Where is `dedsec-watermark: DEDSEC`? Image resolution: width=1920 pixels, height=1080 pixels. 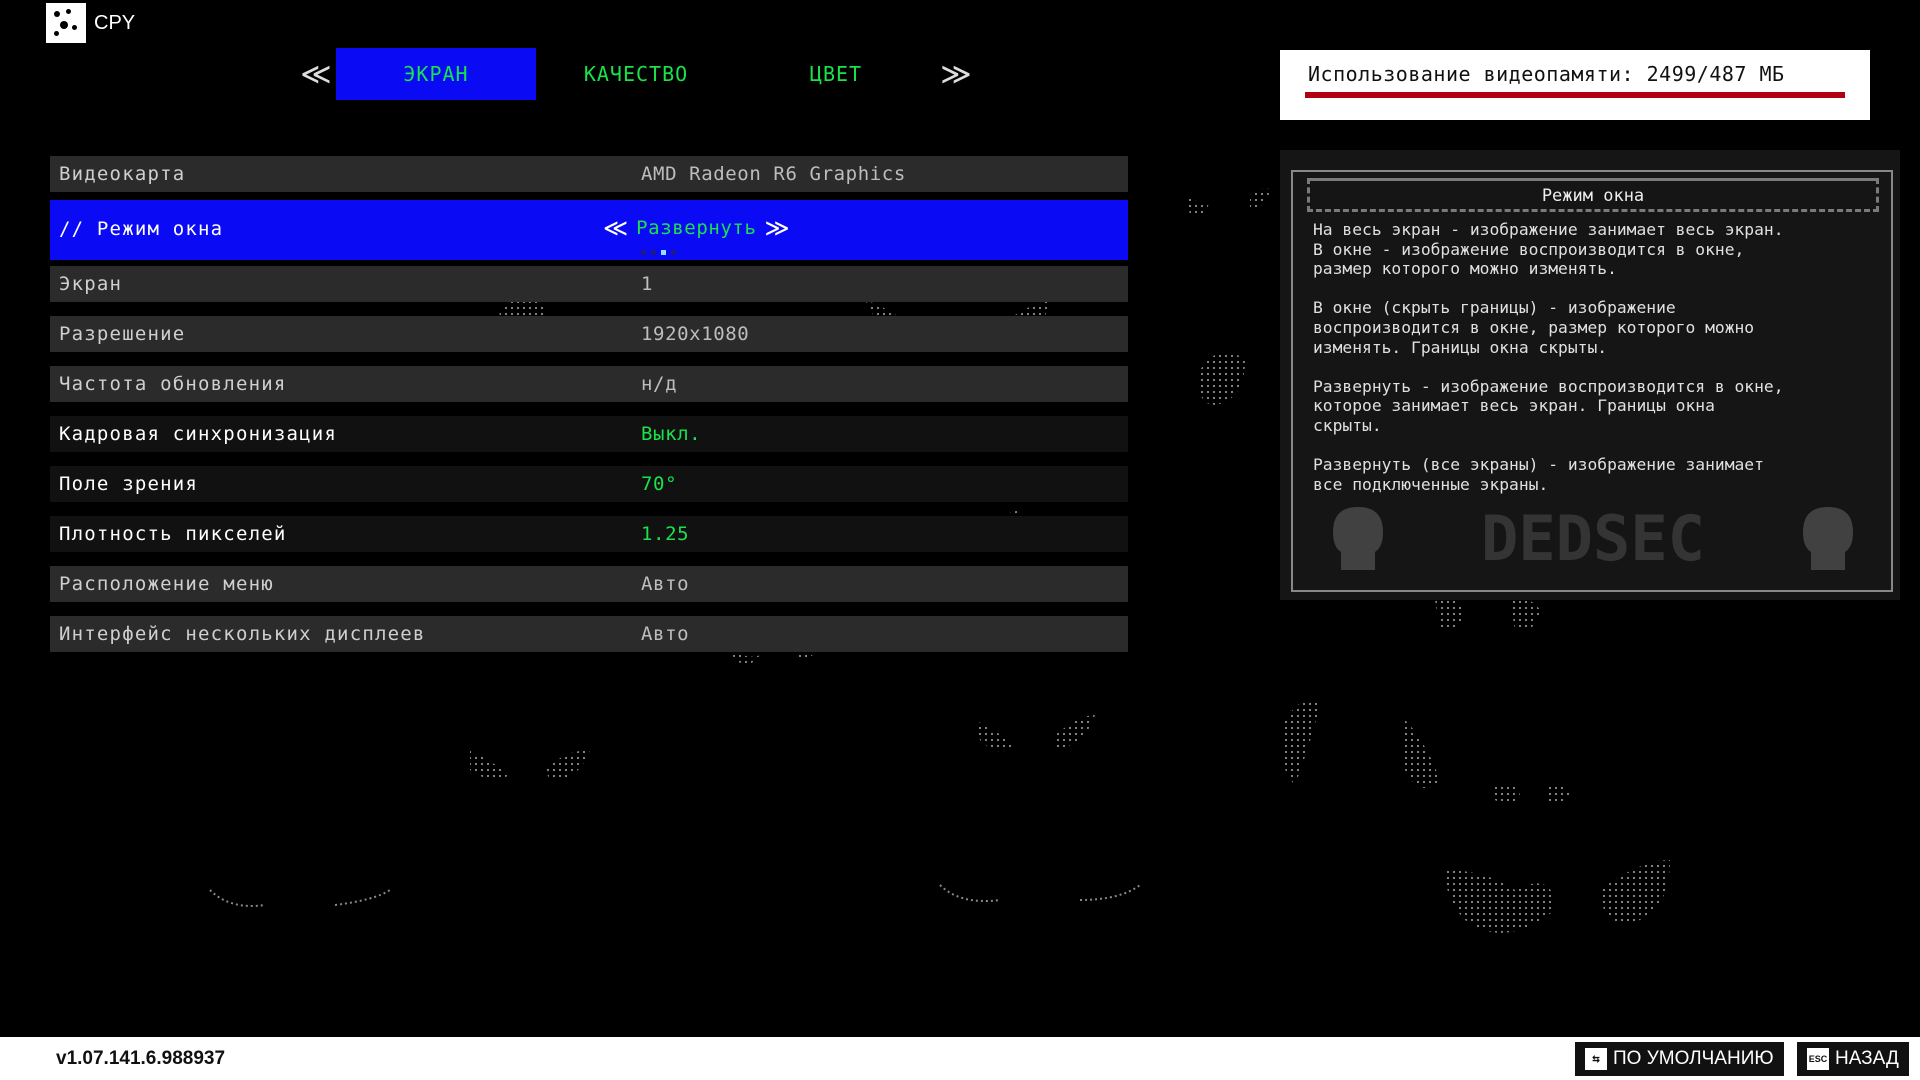
dedsec-watermark: DEDSEC is located at coordinates (1593, 538).